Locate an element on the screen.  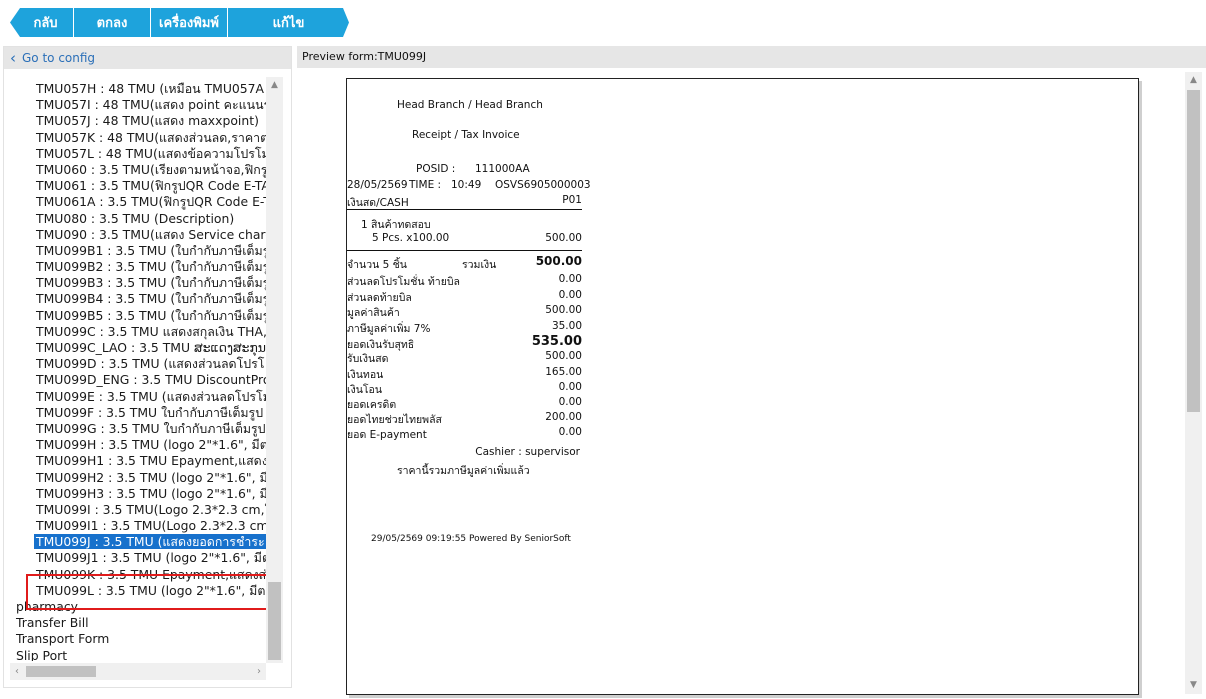
tree-item: TMU099B4 : 3.5 TMU (ใบกำกับภาษีเต็มรู is located at coordinates (135, 299).